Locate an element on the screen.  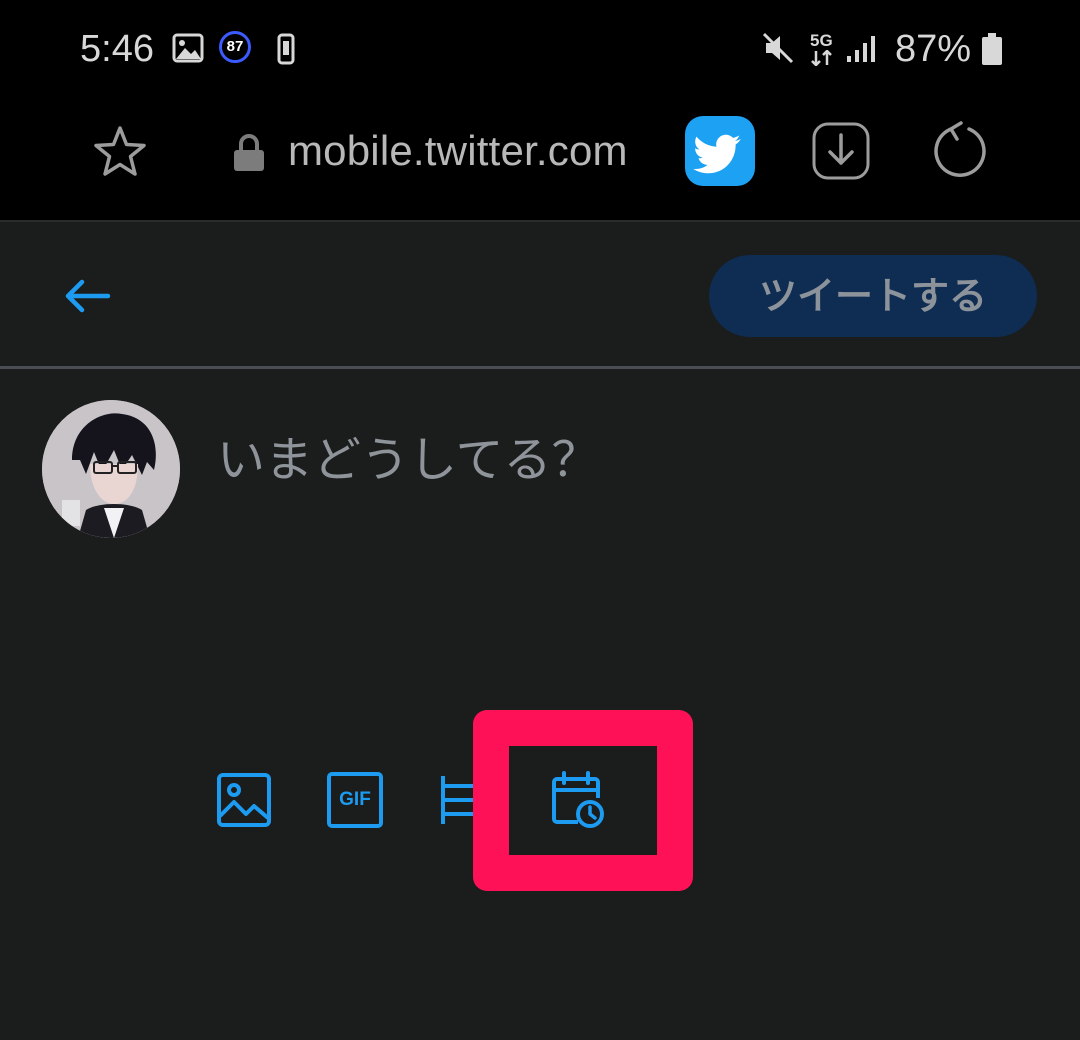
url-text: mobile.twitter.com is located at coordinates (458, 151).